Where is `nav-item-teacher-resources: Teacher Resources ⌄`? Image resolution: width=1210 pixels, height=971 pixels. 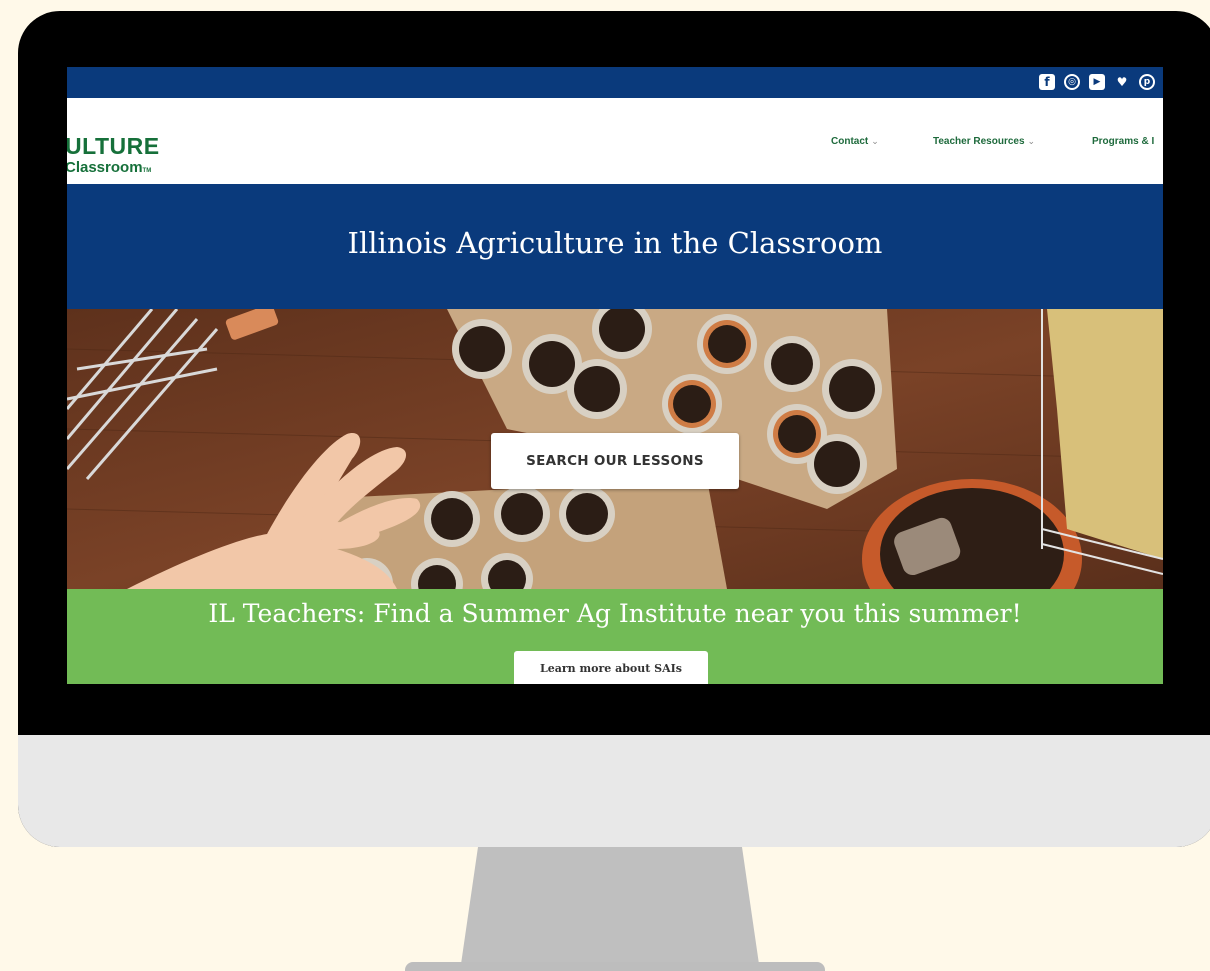
nav-item-teacher-resources: Teacher Resources ⌄ is located at coordinates (984, 141).